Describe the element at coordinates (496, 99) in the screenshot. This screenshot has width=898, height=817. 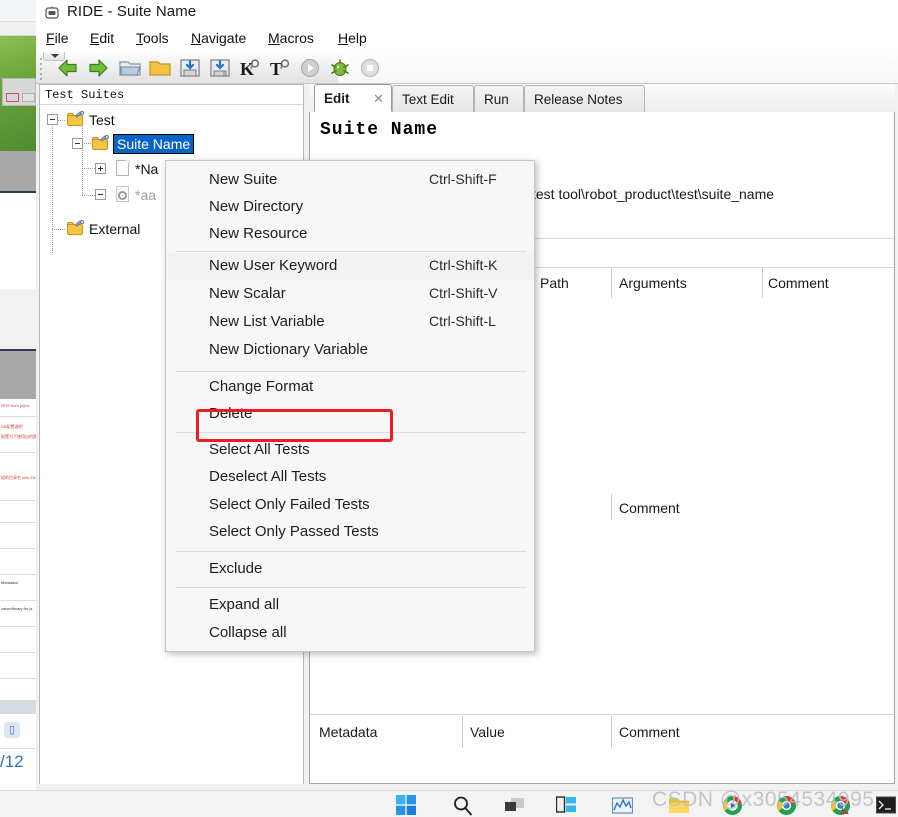
I see `tab-run-label: Run` at that location.